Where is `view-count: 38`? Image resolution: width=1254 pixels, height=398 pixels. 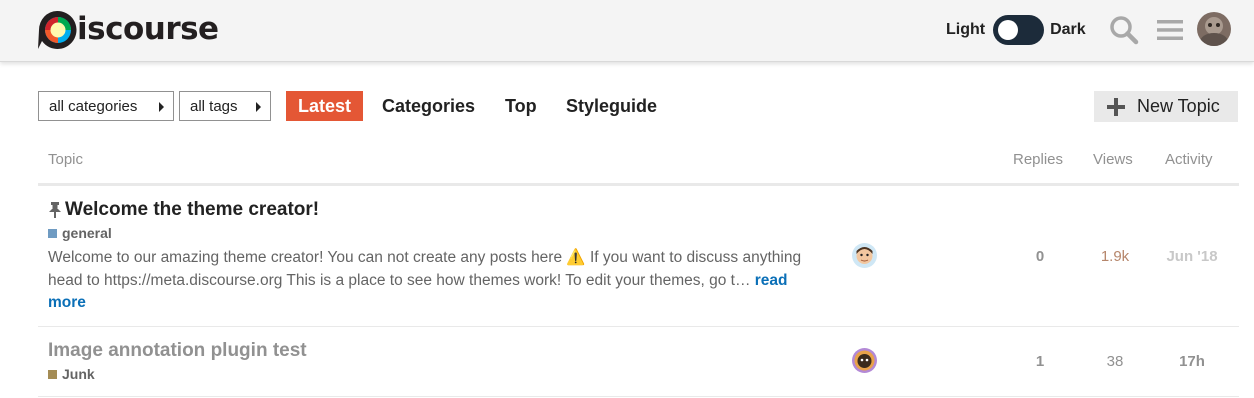 view-count: 38 is located at coordinates (1115, 361).